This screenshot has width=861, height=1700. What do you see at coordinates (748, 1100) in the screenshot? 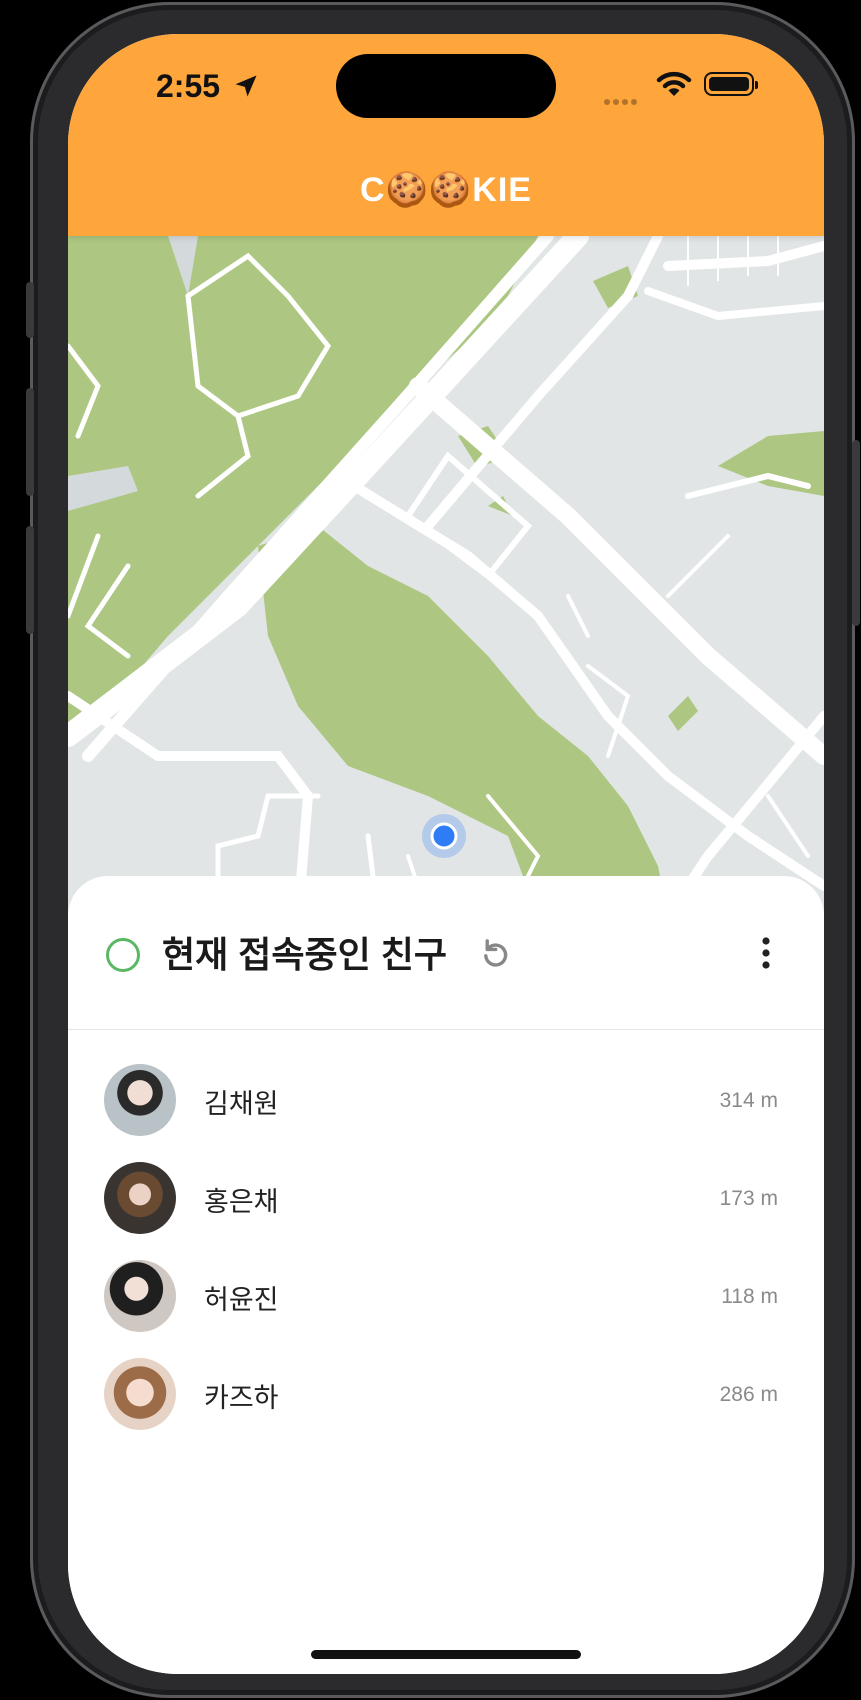
I see `friend-distance: 314 m` at bounding box center [748, 1100].